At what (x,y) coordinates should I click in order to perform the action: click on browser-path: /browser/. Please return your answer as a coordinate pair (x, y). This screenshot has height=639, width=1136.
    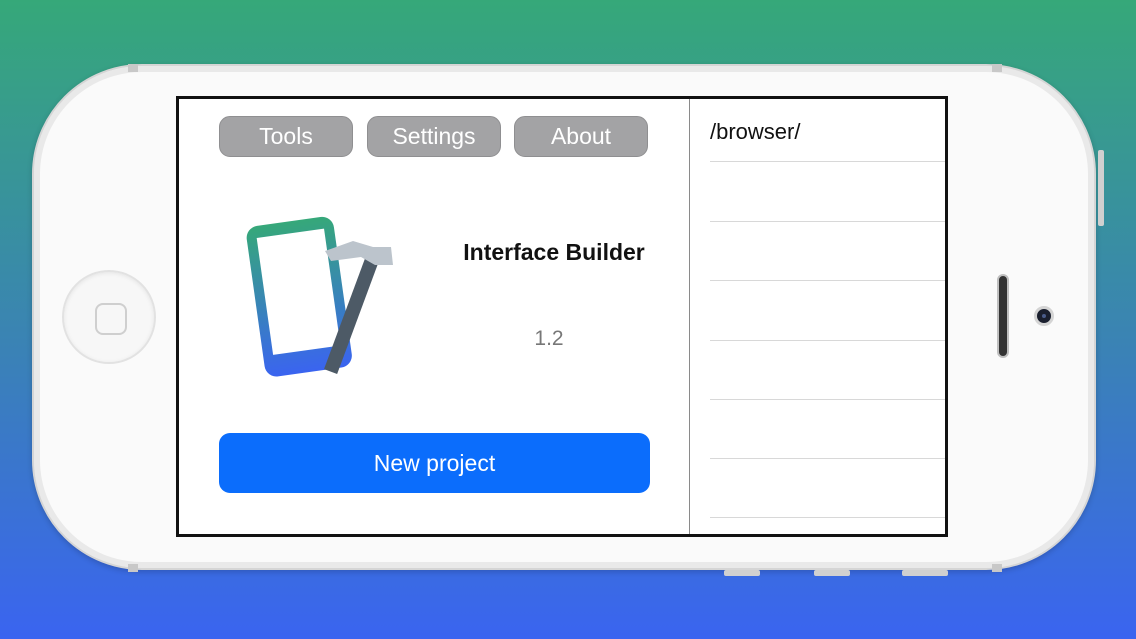
    Looking at the image, I should click on (755, 131).